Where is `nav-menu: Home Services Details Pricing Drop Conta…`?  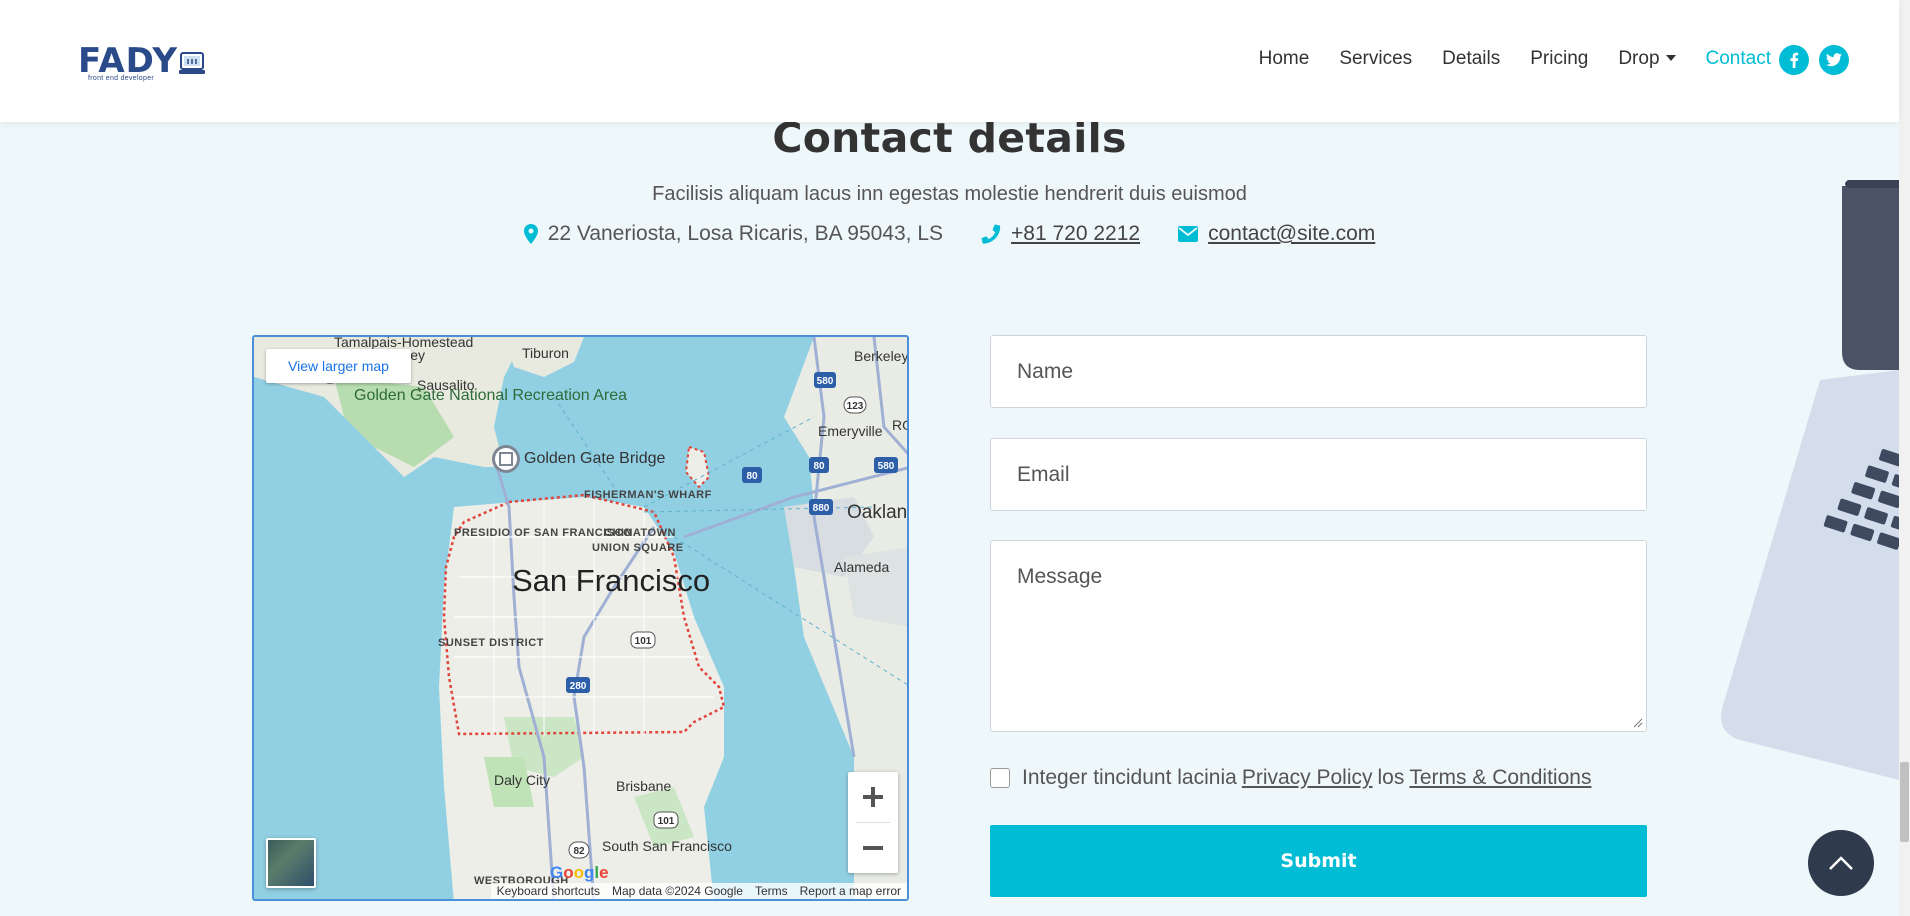 nav-menu: Home Services Details Pricing Drop Conta… is located at coordinates (1500, 59).